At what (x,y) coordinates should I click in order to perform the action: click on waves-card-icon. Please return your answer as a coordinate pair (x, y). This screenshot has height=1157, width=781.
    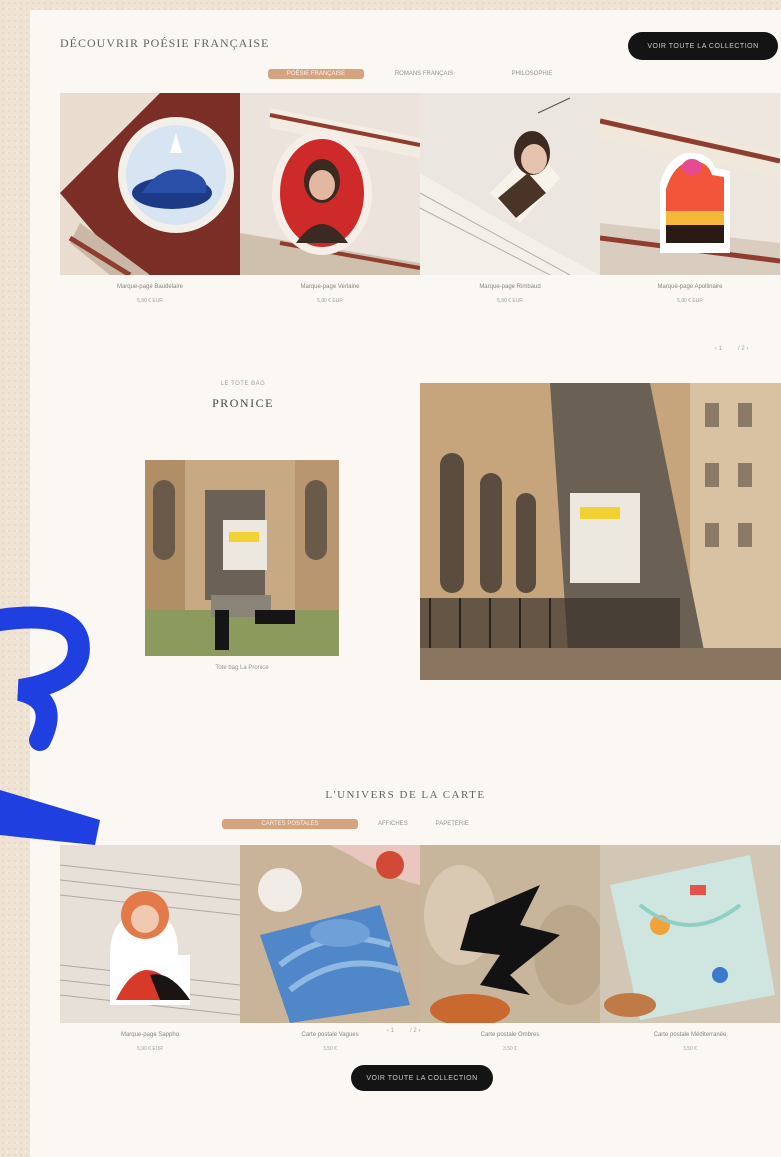
    Looking at the image, I should click on (330, 934).